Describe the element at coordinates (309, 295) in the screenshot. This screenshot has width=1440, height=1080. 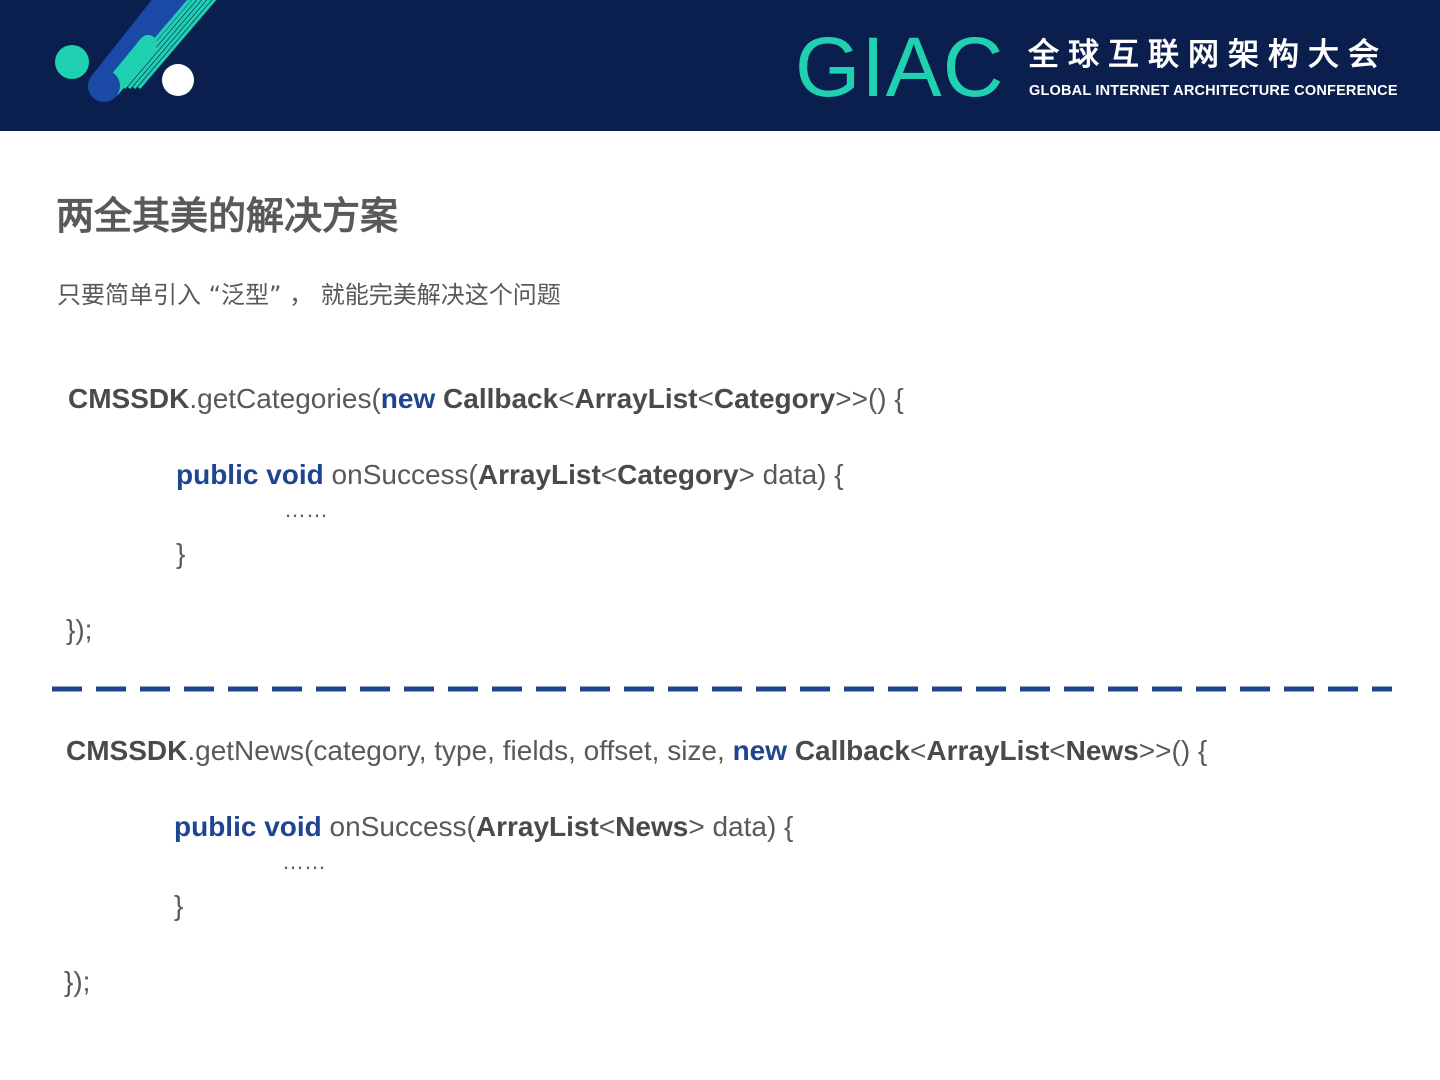
I see `page-subtitle: 只要简单引入 “泛型” ， 就能完美解决这个问题` at that location.